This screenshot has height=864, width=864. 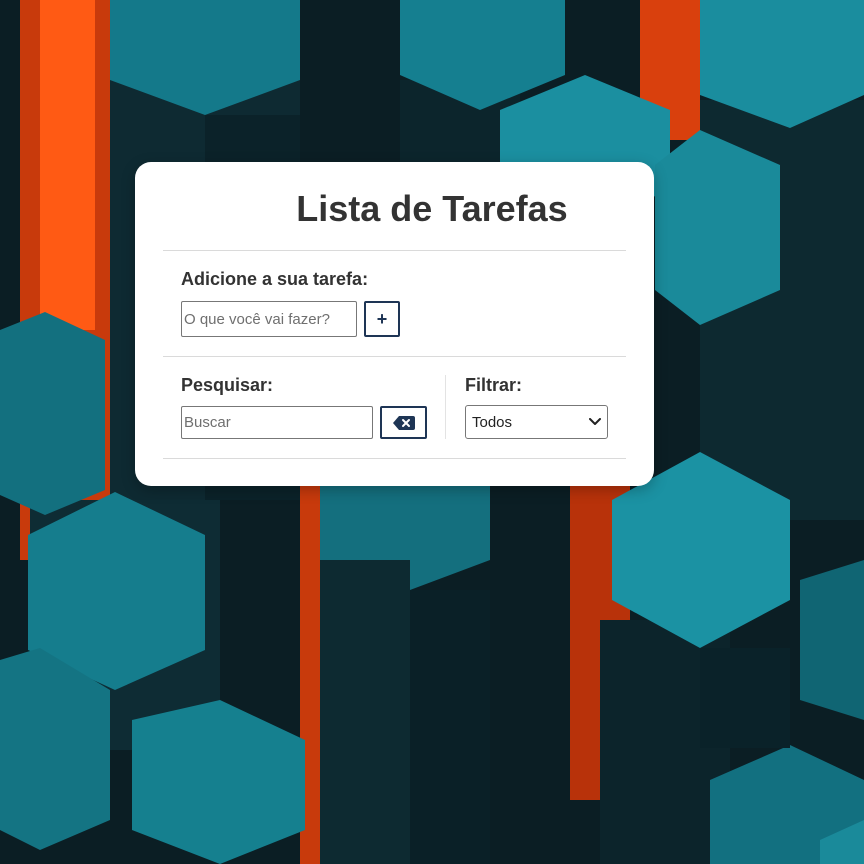 I want to click on filter-selected-value: Todos, so click(x=492, y=422).